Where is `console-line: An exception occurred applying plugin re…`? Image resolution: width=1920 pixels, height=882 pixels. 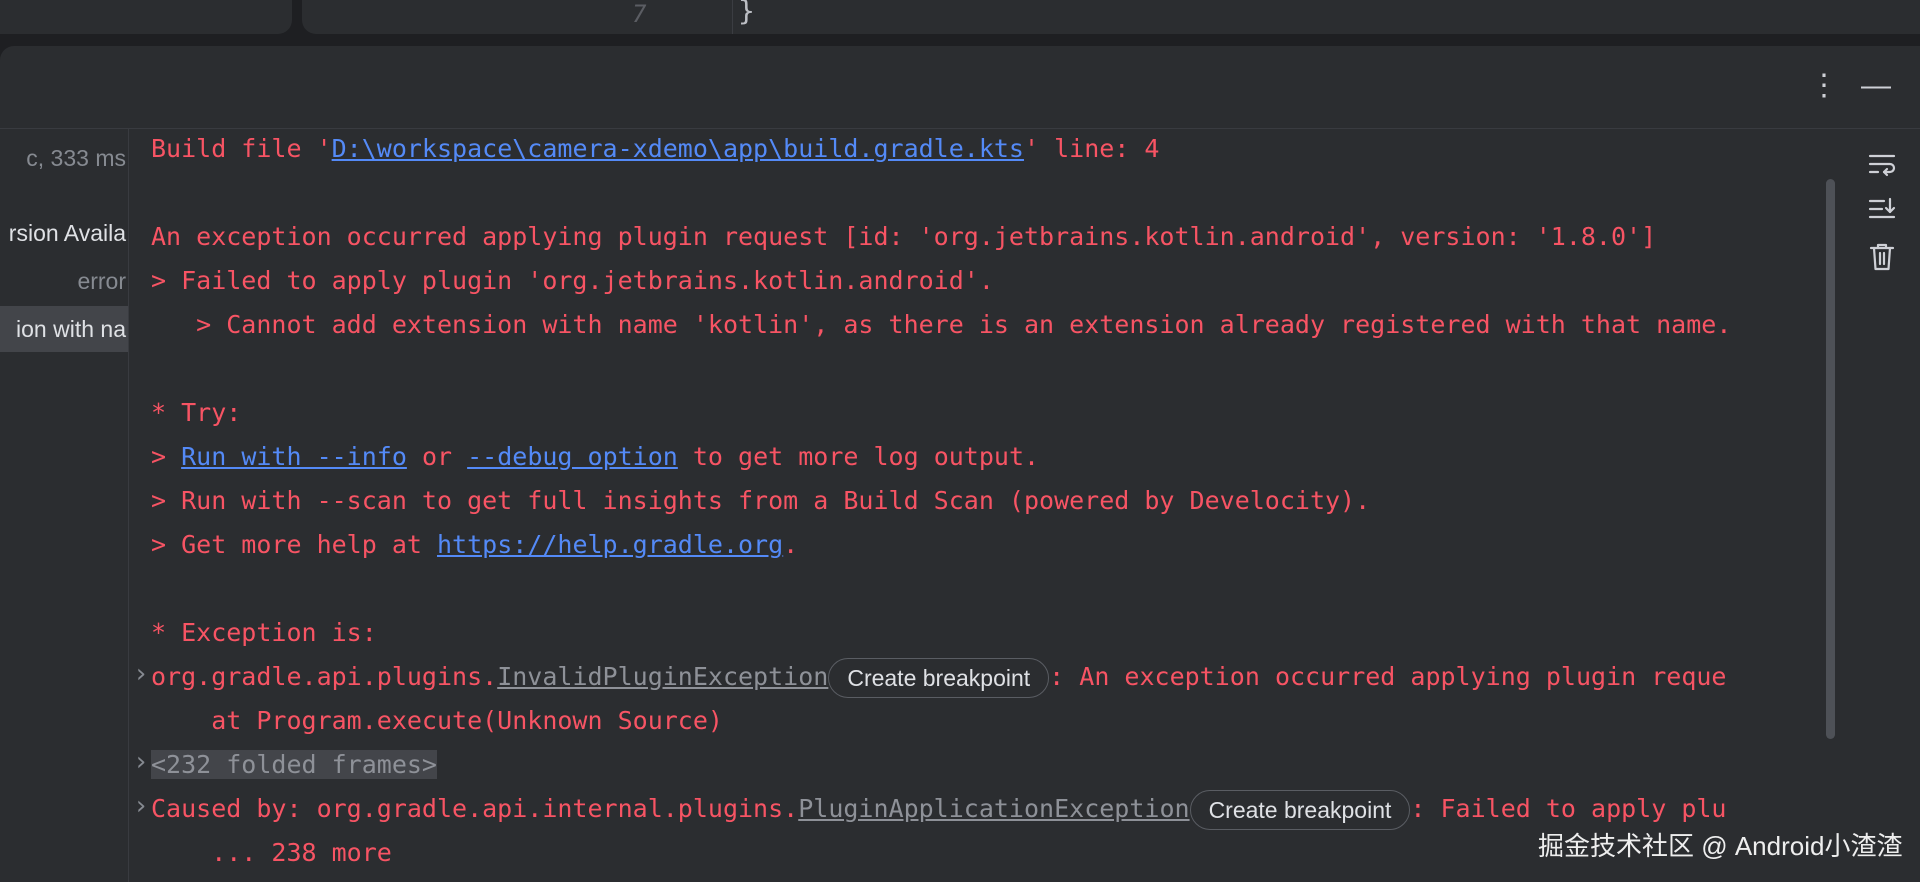 console-line: An exception occurred applying plugin re… is located at coordinates (904, 236).